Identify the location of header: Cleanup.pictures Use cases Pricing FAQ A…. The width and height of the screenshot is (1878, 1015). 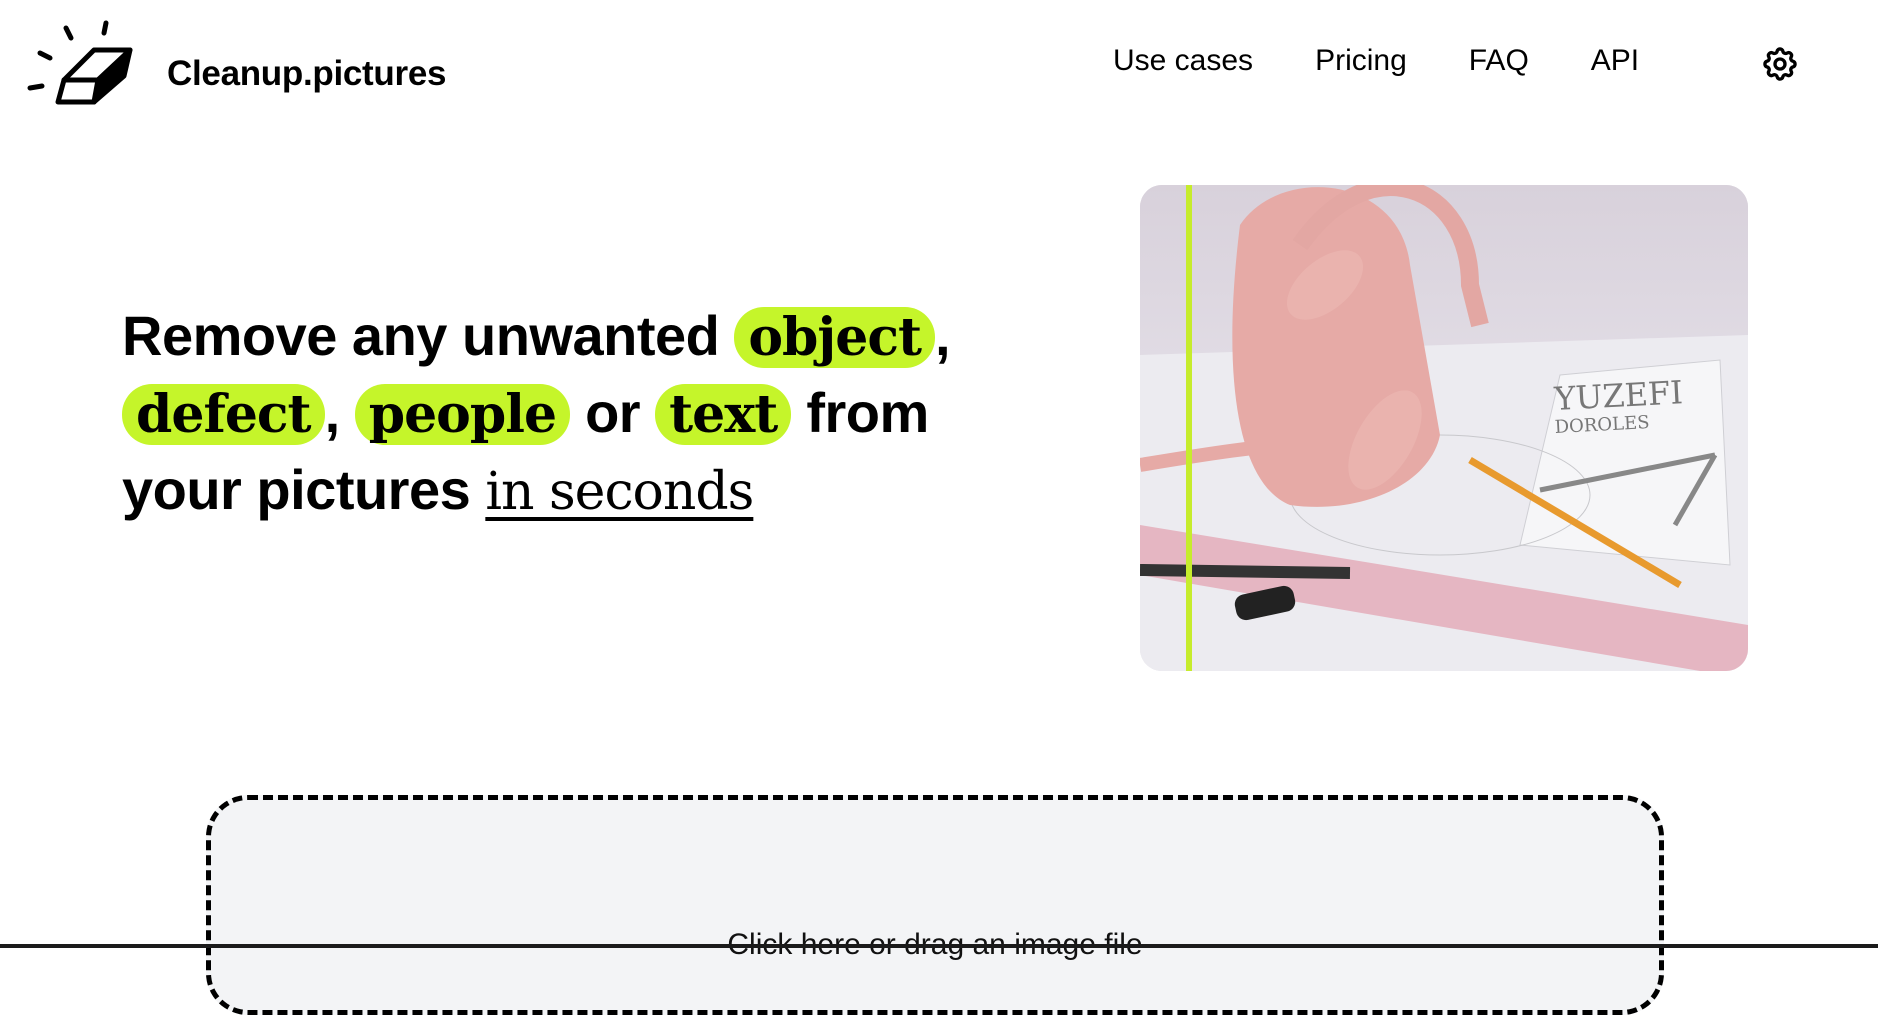
(939, 65).